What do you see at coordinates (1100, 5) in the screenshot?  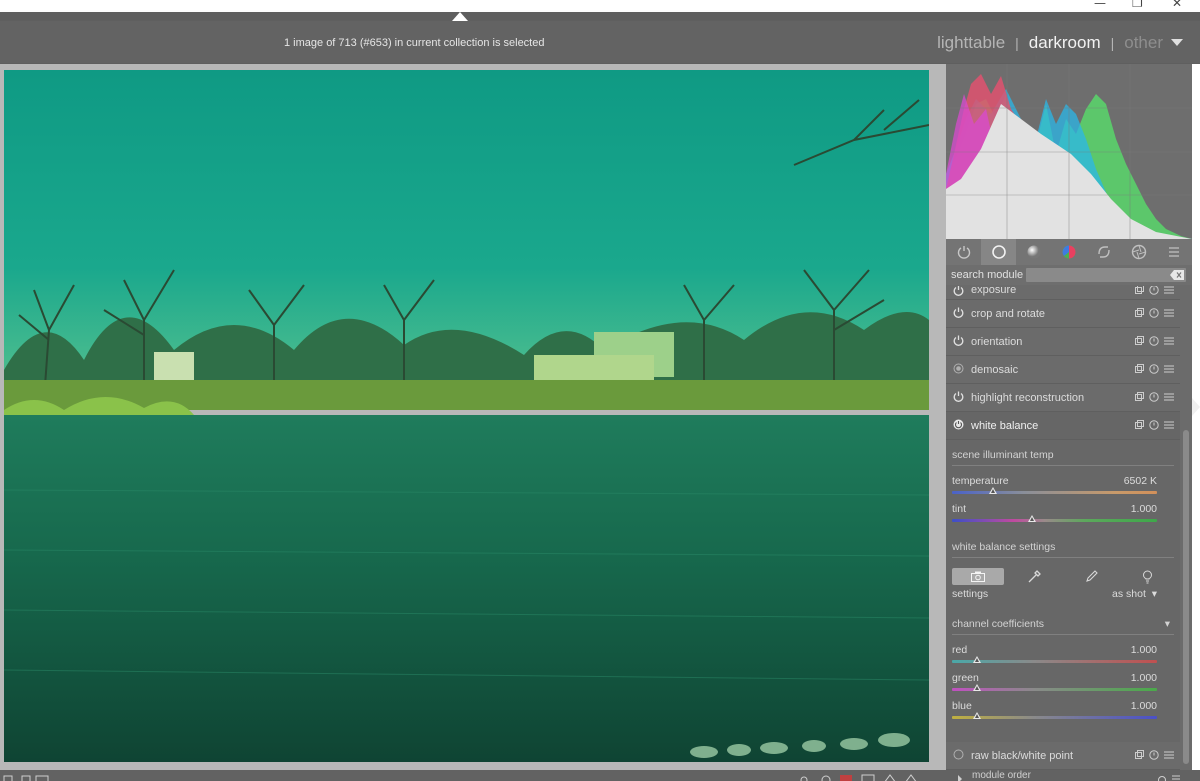 I see `minimize-icon: —` at bounding box center [1100, 5].